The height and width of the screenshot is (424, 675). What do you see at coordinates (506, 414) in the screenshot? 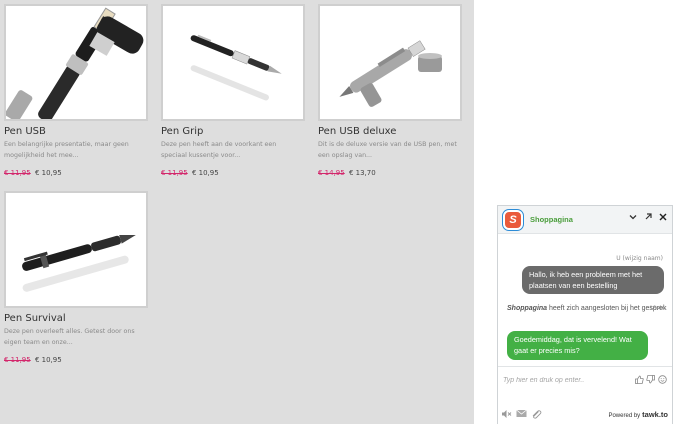
I see `sound-mute-icon` at bounding box center [506, 414].